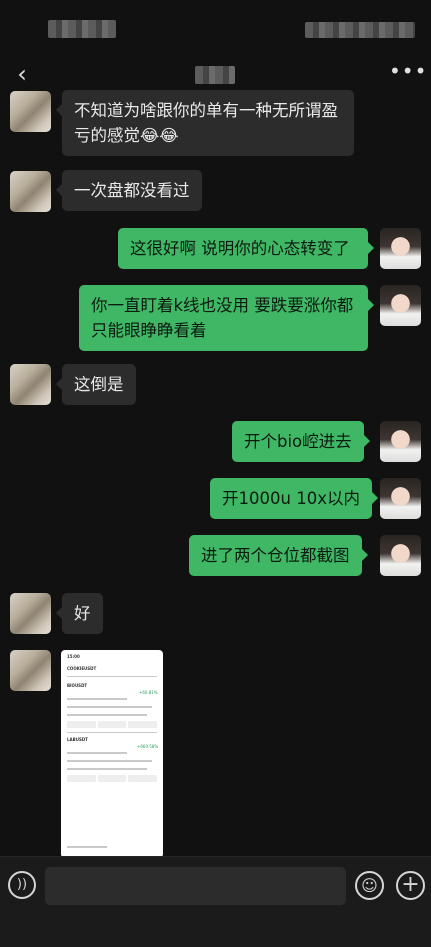 This screenshot has height=947, width=431. I want to click on screenshot-position-1-pnl: +60.81%, so click(148, 692).